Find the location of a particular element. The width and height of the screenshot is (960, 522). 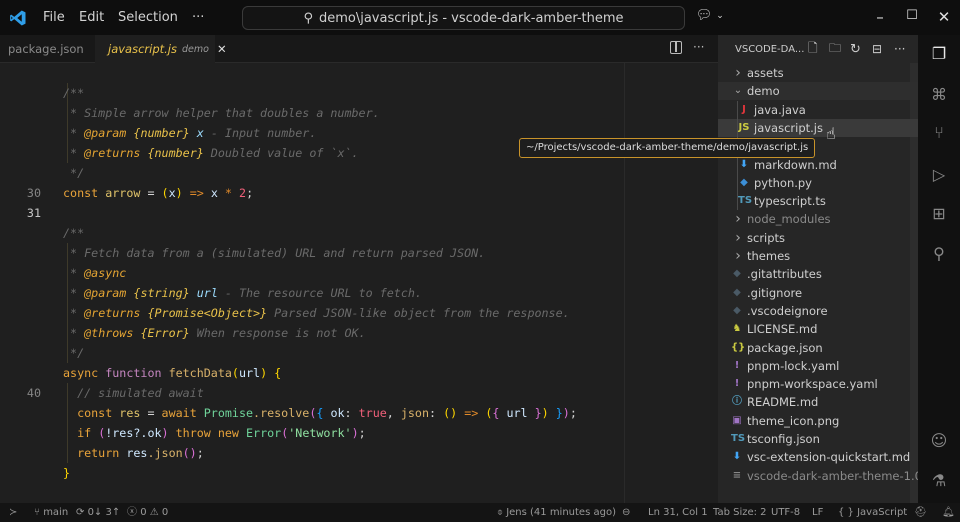

code-token: */ is located at coordinates (74, 173).